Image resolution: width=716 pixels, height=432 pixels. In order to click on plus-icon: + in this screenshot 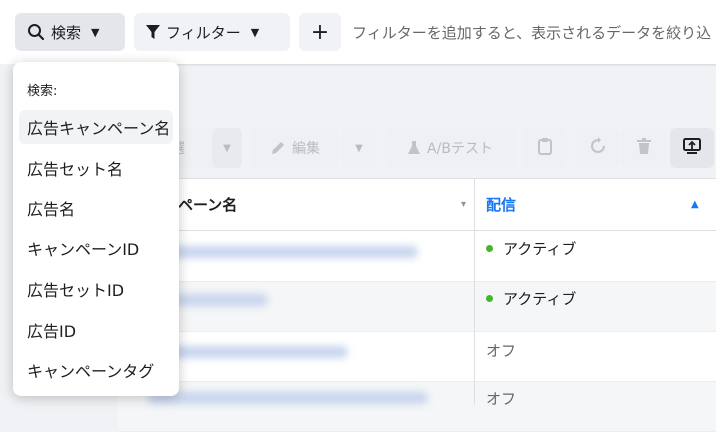, I will do `click(320, 32)`.